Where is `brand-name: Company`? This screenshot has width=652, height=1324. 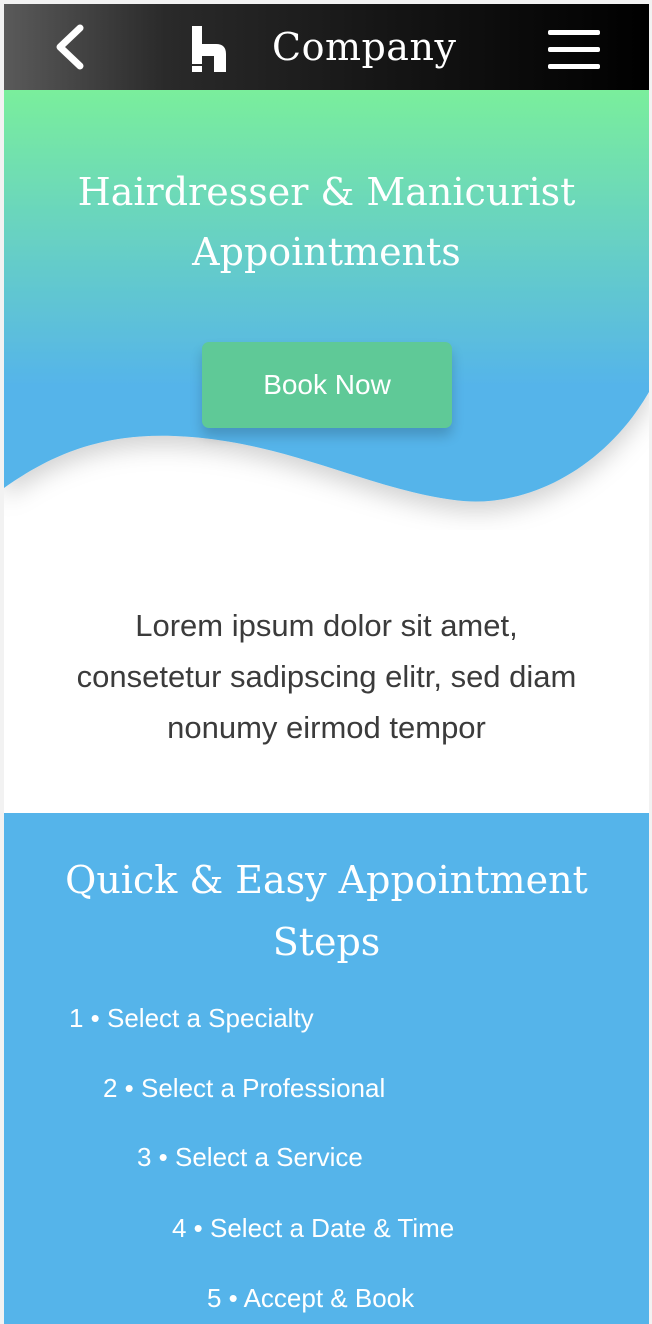 brand-name: Company is located at coordinates (364, 47).